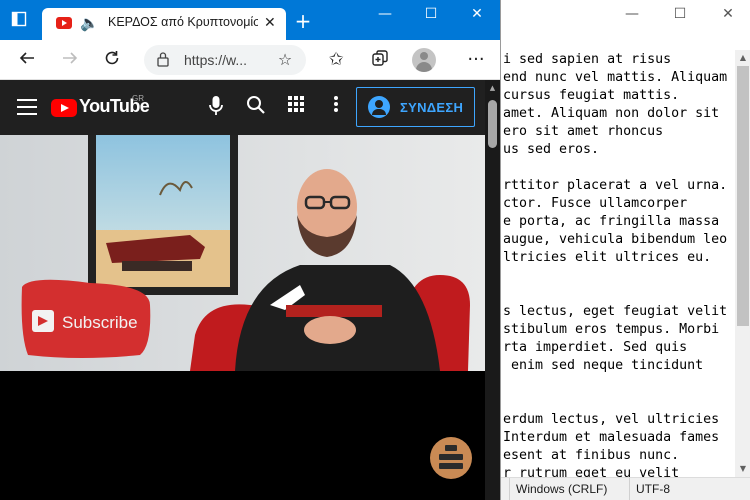 This screenshot has width=750, height=500. What do you see at coordinates (270, 23) in the screenshot?
I see `tab-close-icon: ✕` at bounding box center [270, 23].